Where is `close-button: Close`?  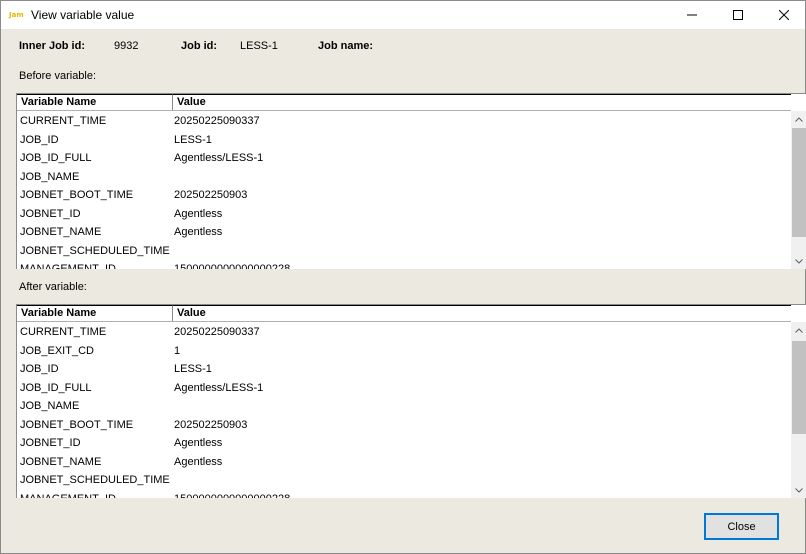 close-button: Close is located at coordinates (741, 526).